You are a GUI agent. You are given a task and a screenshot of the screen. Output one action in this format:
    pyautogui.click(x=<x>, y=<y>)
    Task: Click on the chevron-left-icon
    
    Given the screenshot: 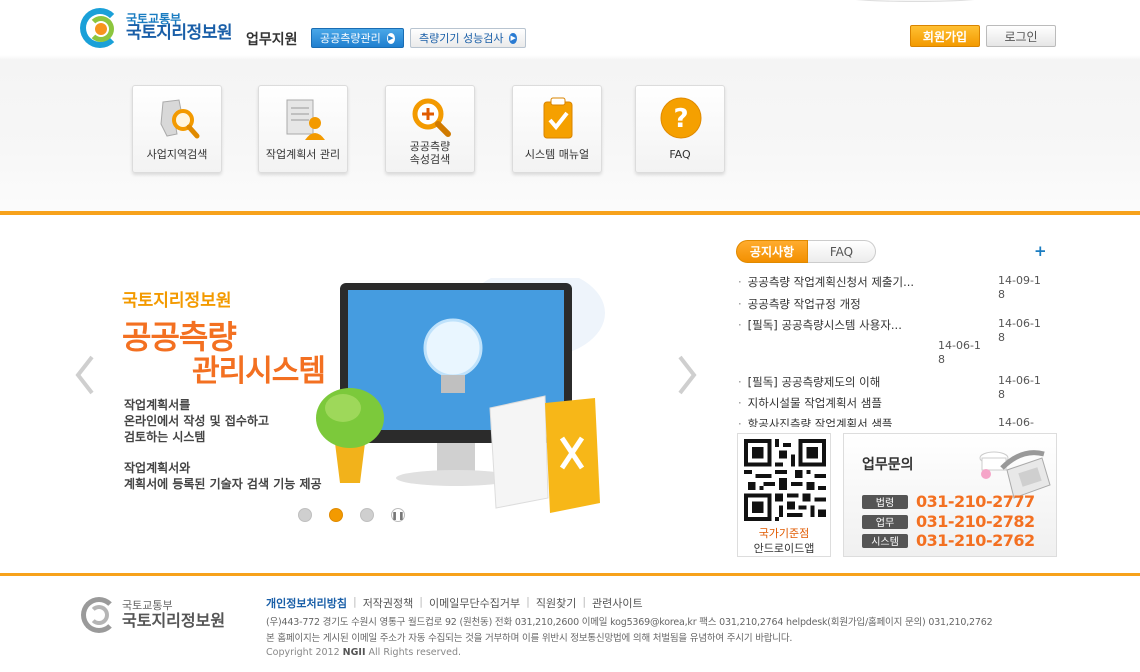 What is the action you would take?
    pyautogui.click(x=85, y=375)
    